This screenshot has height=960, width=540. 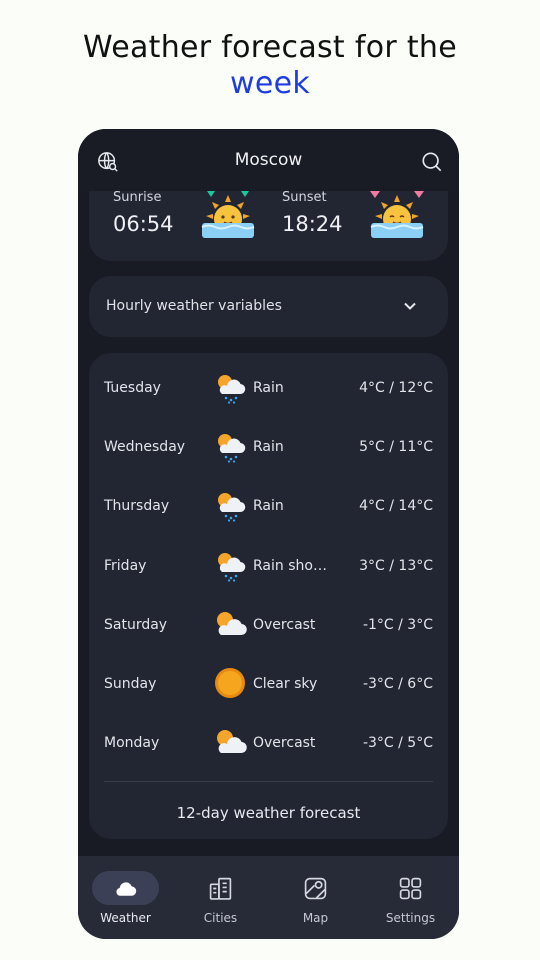 I want to click on top-bar: Moscow, so click(x=268, y=160).